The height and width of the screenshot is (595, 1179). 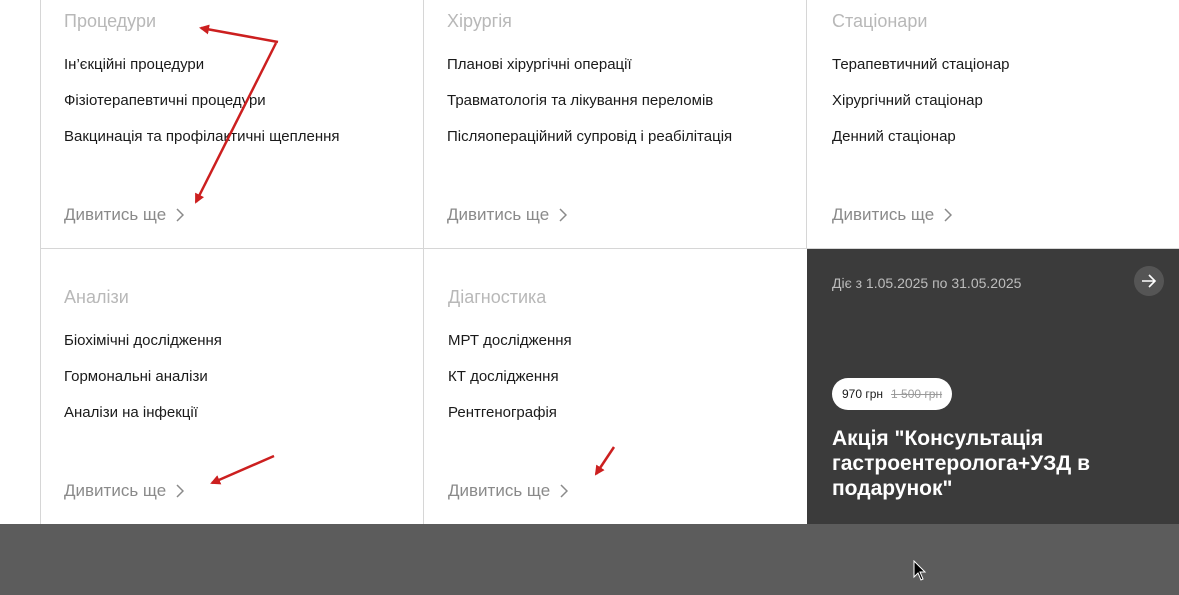 I want to click on category-title: Аналізи, so click(x=96, y=297).